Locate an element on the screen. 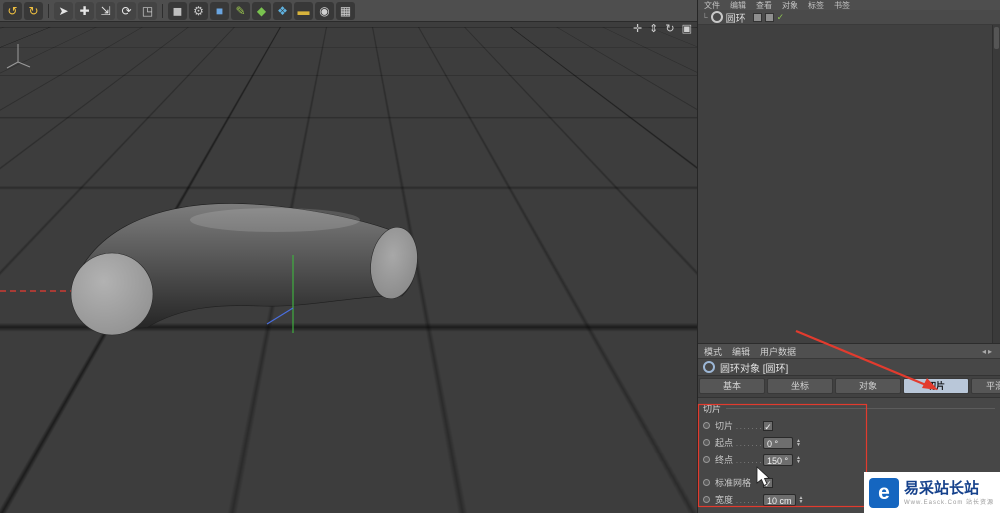 The width and height of the screenshot is (1000, 513). om-menu-item: 文件 is located at coordinates (712, 5).